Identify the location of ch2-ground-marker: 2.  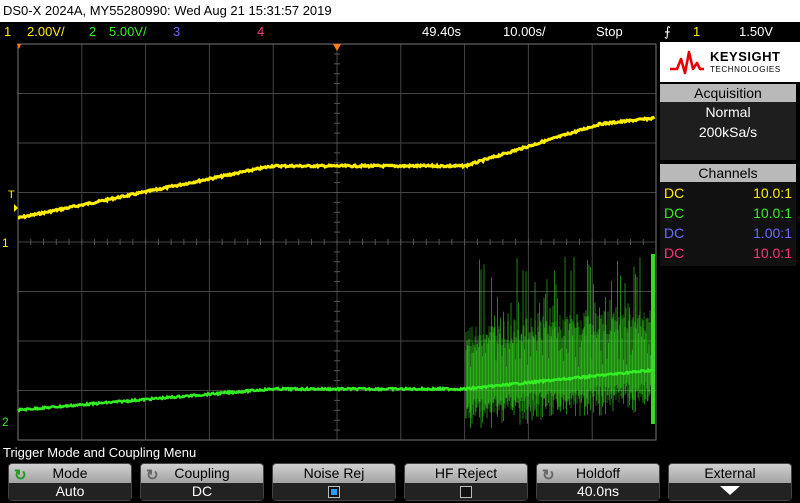
(5, 422).